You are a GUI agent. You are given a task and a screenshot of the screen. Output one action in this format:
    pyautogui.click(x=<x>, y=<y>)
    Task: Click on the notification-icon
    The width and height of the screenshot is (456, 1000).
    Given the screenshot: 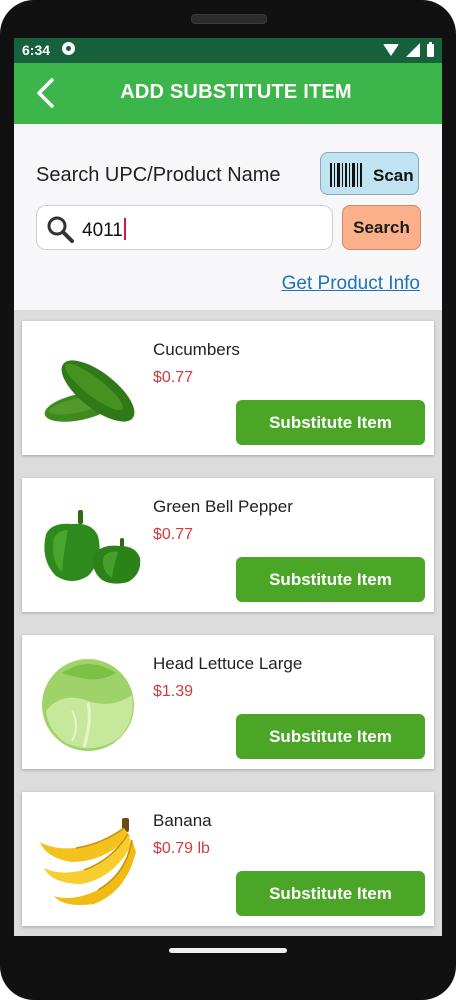 What is the action you would take?
    pyautogui.click(x=68, y=48)
    